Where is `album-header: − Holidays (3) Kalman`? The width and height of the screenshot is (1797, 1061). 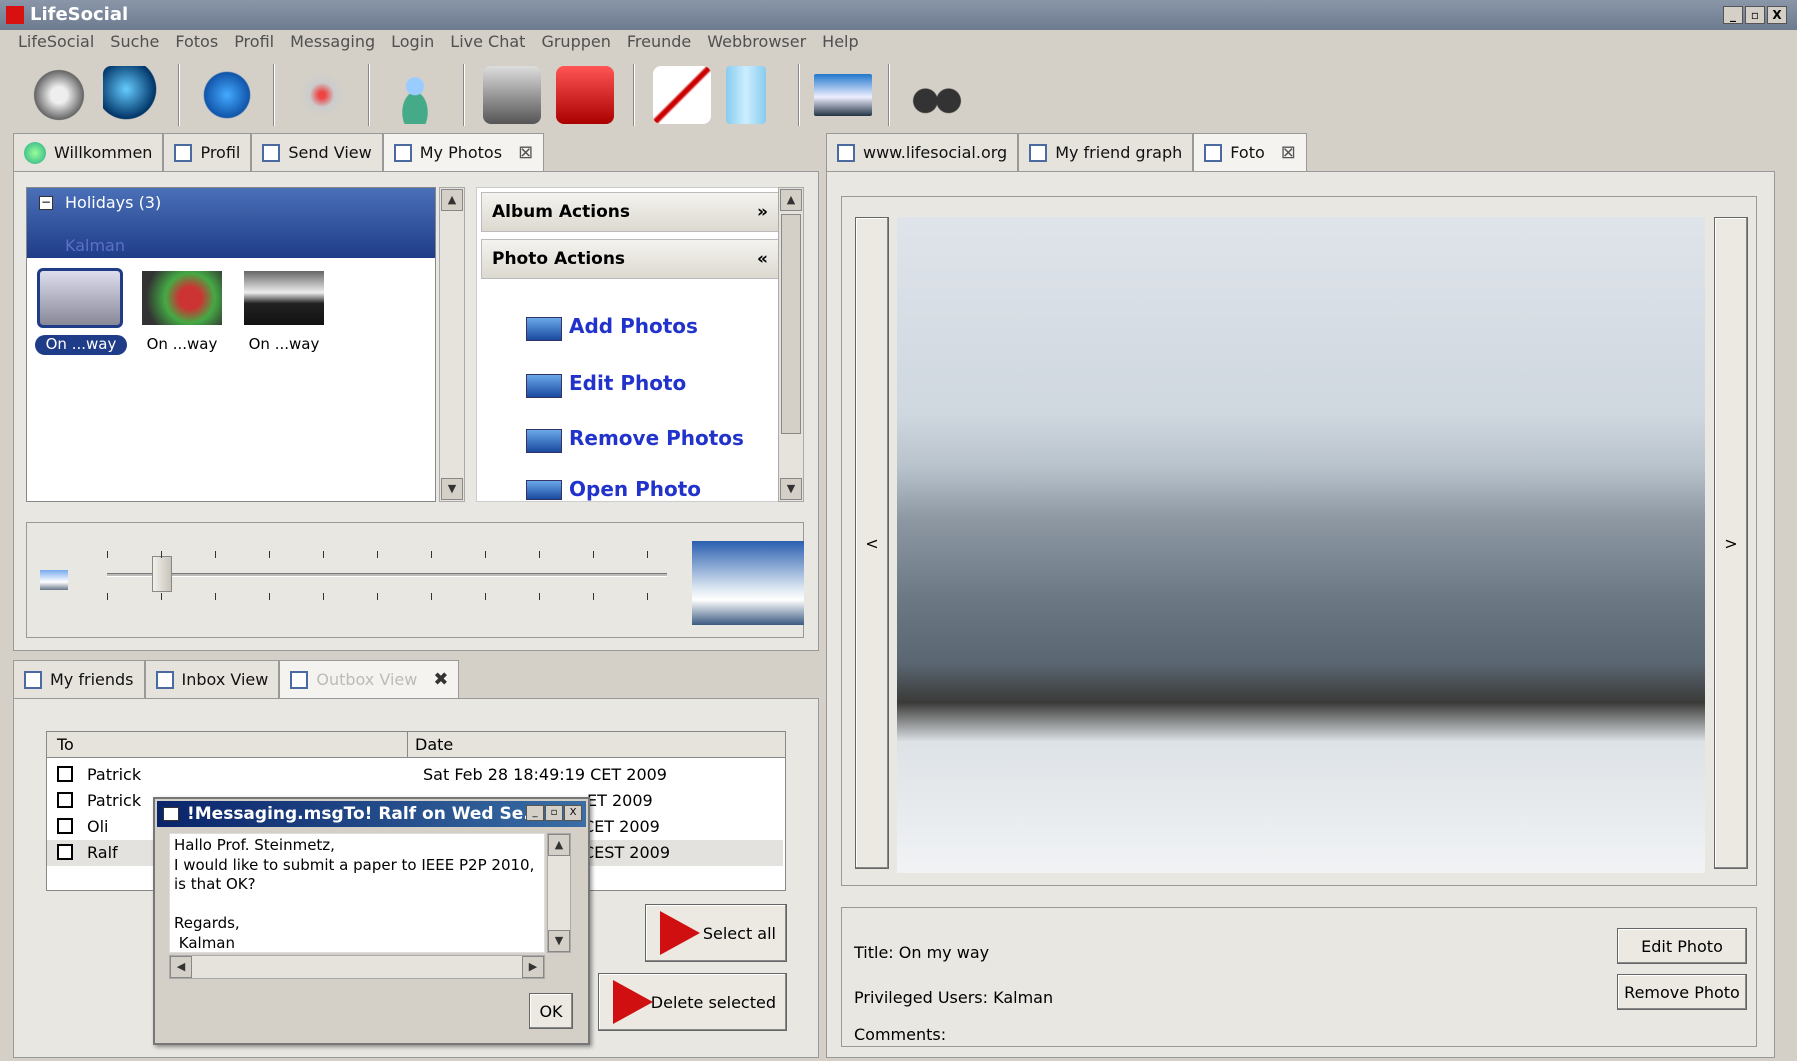
album-header: − Holidays (3) Kalman is located at coordinates (231, 223).